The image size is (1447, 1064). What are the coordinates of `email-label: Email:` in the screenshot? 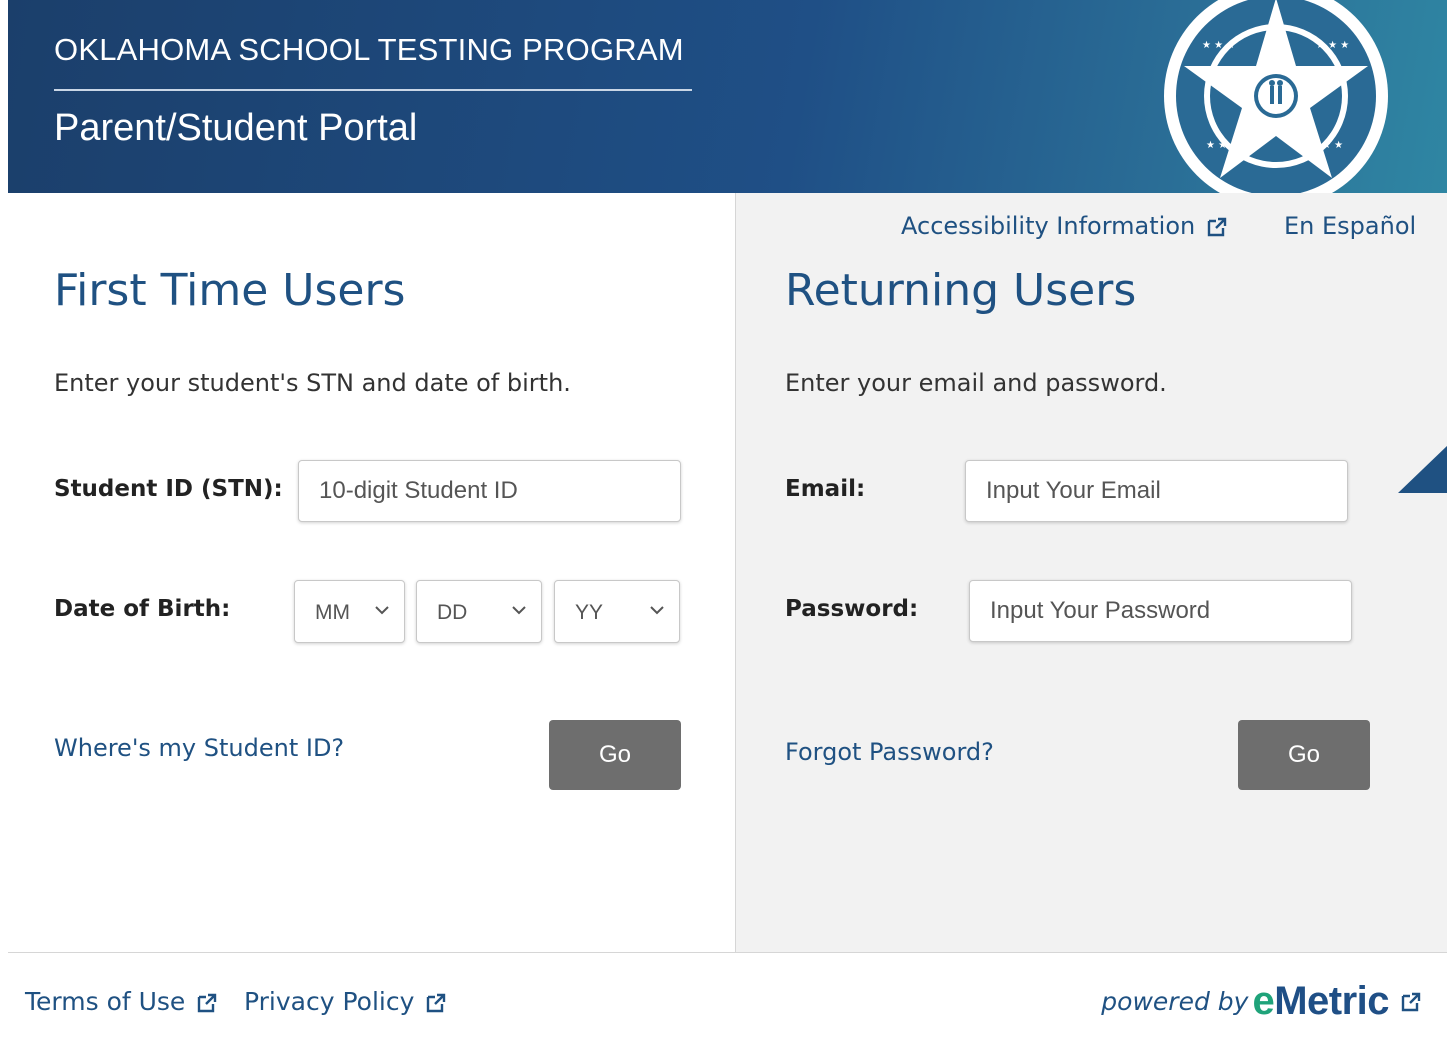 It's located at (825, 489).